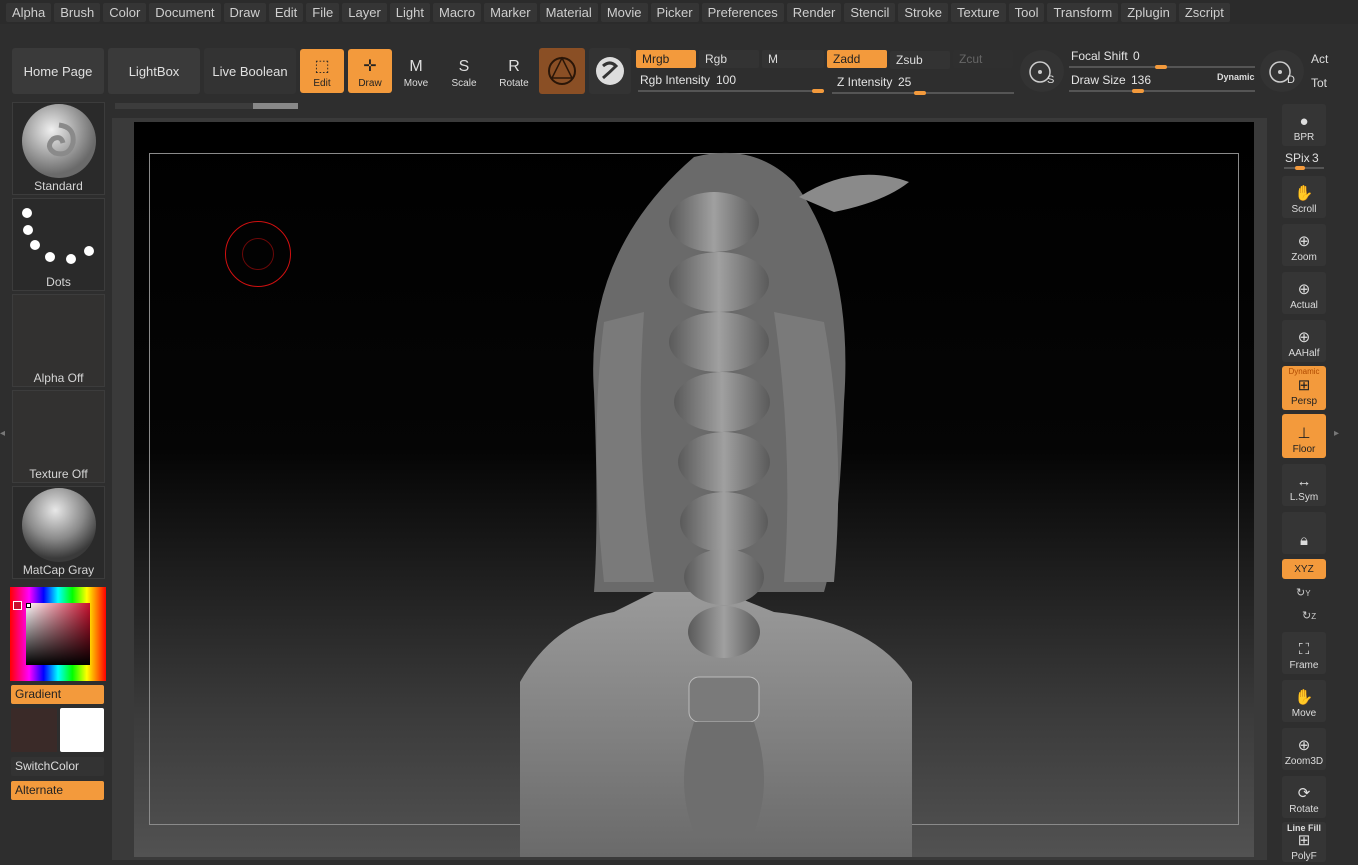  Describe the element at coordinates (323, 12) in the screenshot. I see `menu-file: File` at that location.